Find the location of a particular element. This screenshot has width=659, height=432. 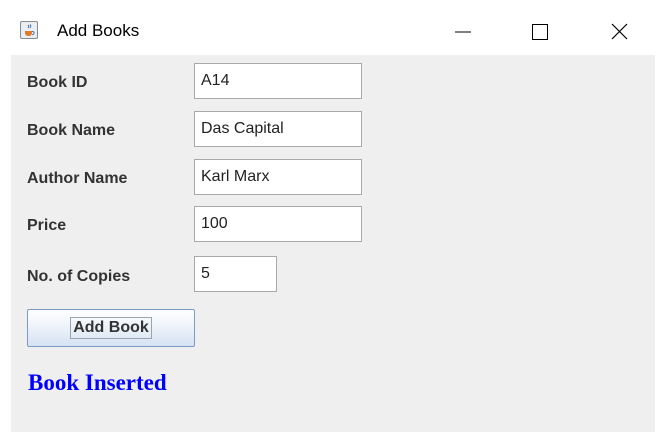

add-book-button: Add Book is located at coordinates (111, 328).